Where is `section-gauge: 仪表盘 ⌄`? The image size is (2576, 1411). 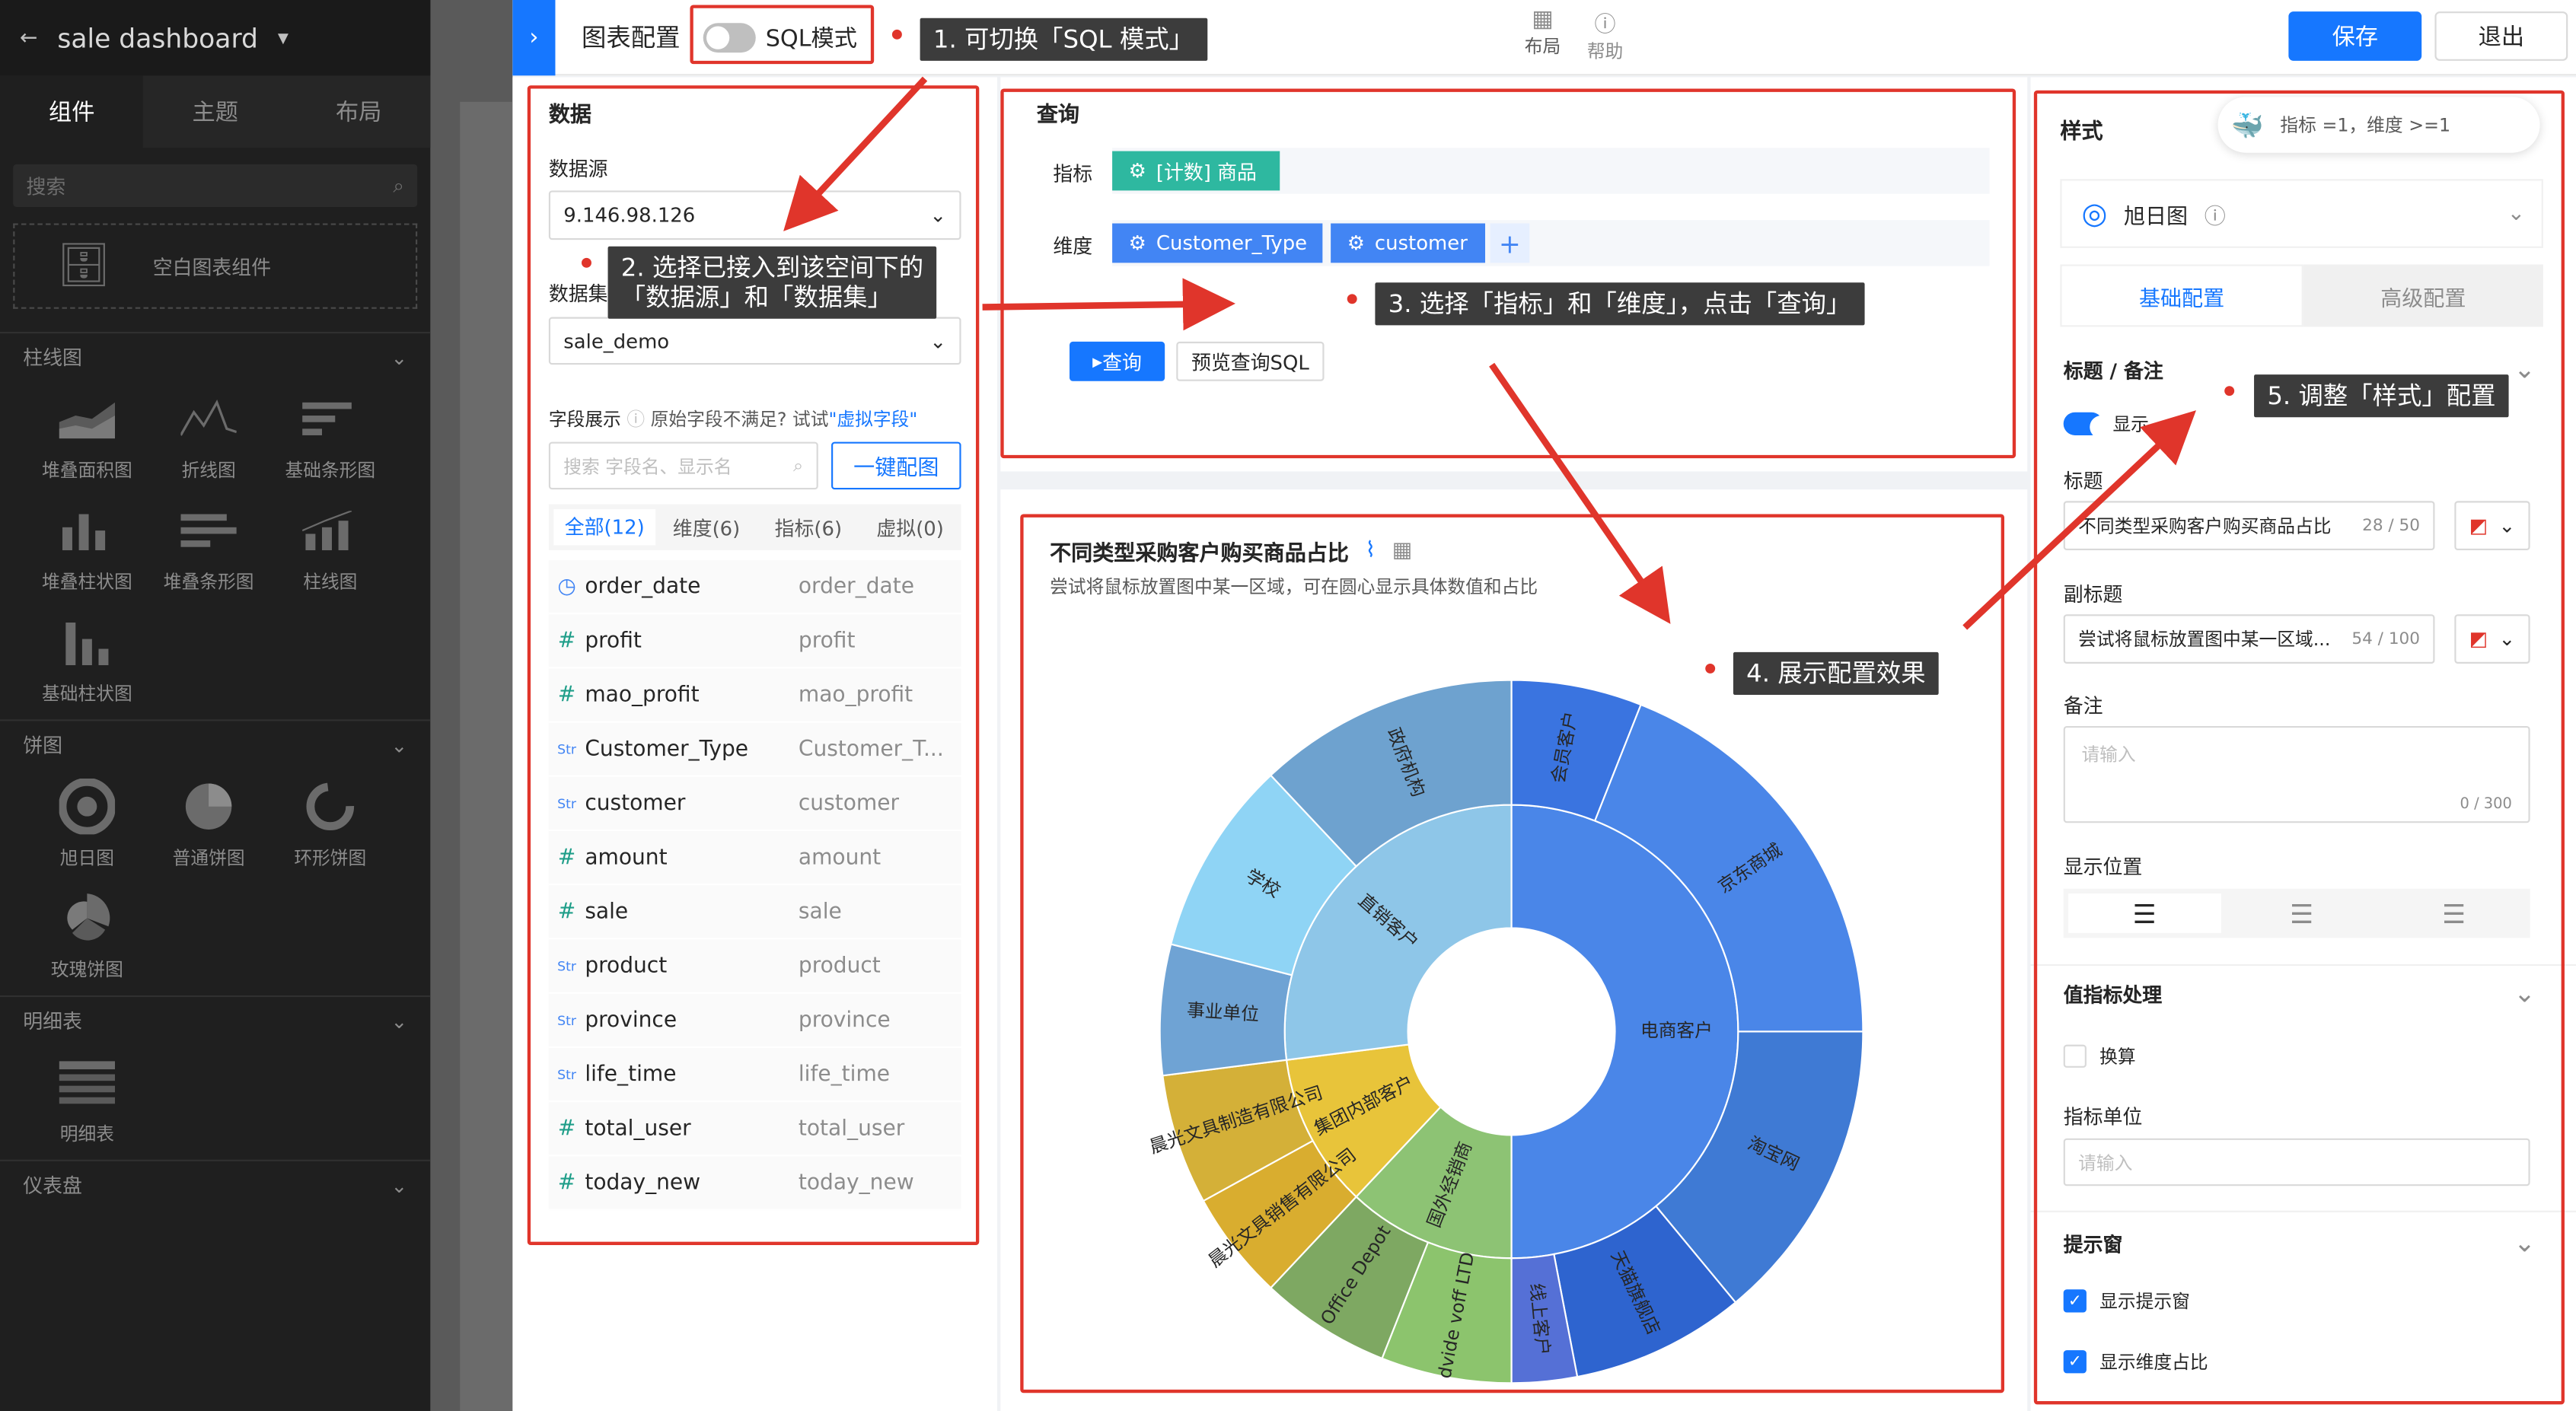
section-gauge: 仪表盘 ⌄ is located at coordinates (215, 1184).